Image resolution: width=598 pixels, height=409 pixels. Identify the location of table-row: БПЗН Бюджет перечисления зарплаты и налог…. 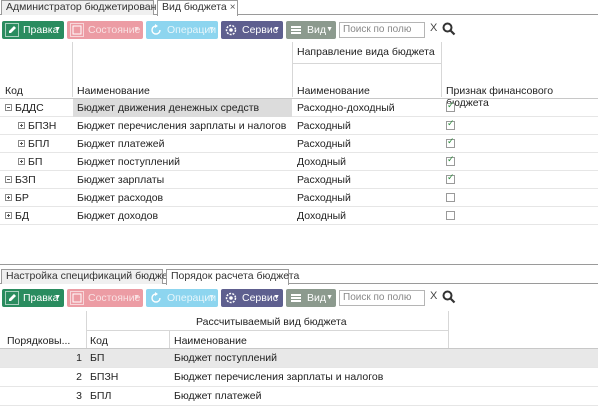
(299, 126).